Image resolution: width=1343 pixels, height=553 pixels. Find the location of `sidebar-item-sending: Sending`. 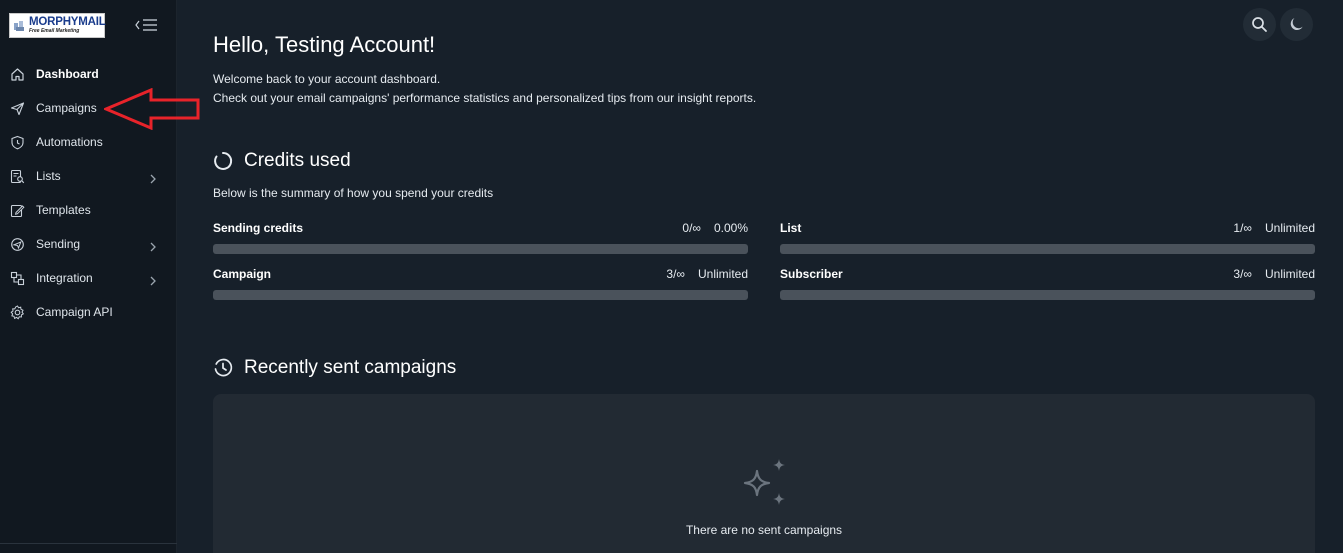

sidebar-item-sending: Sending is located at coordinates (88, 244).